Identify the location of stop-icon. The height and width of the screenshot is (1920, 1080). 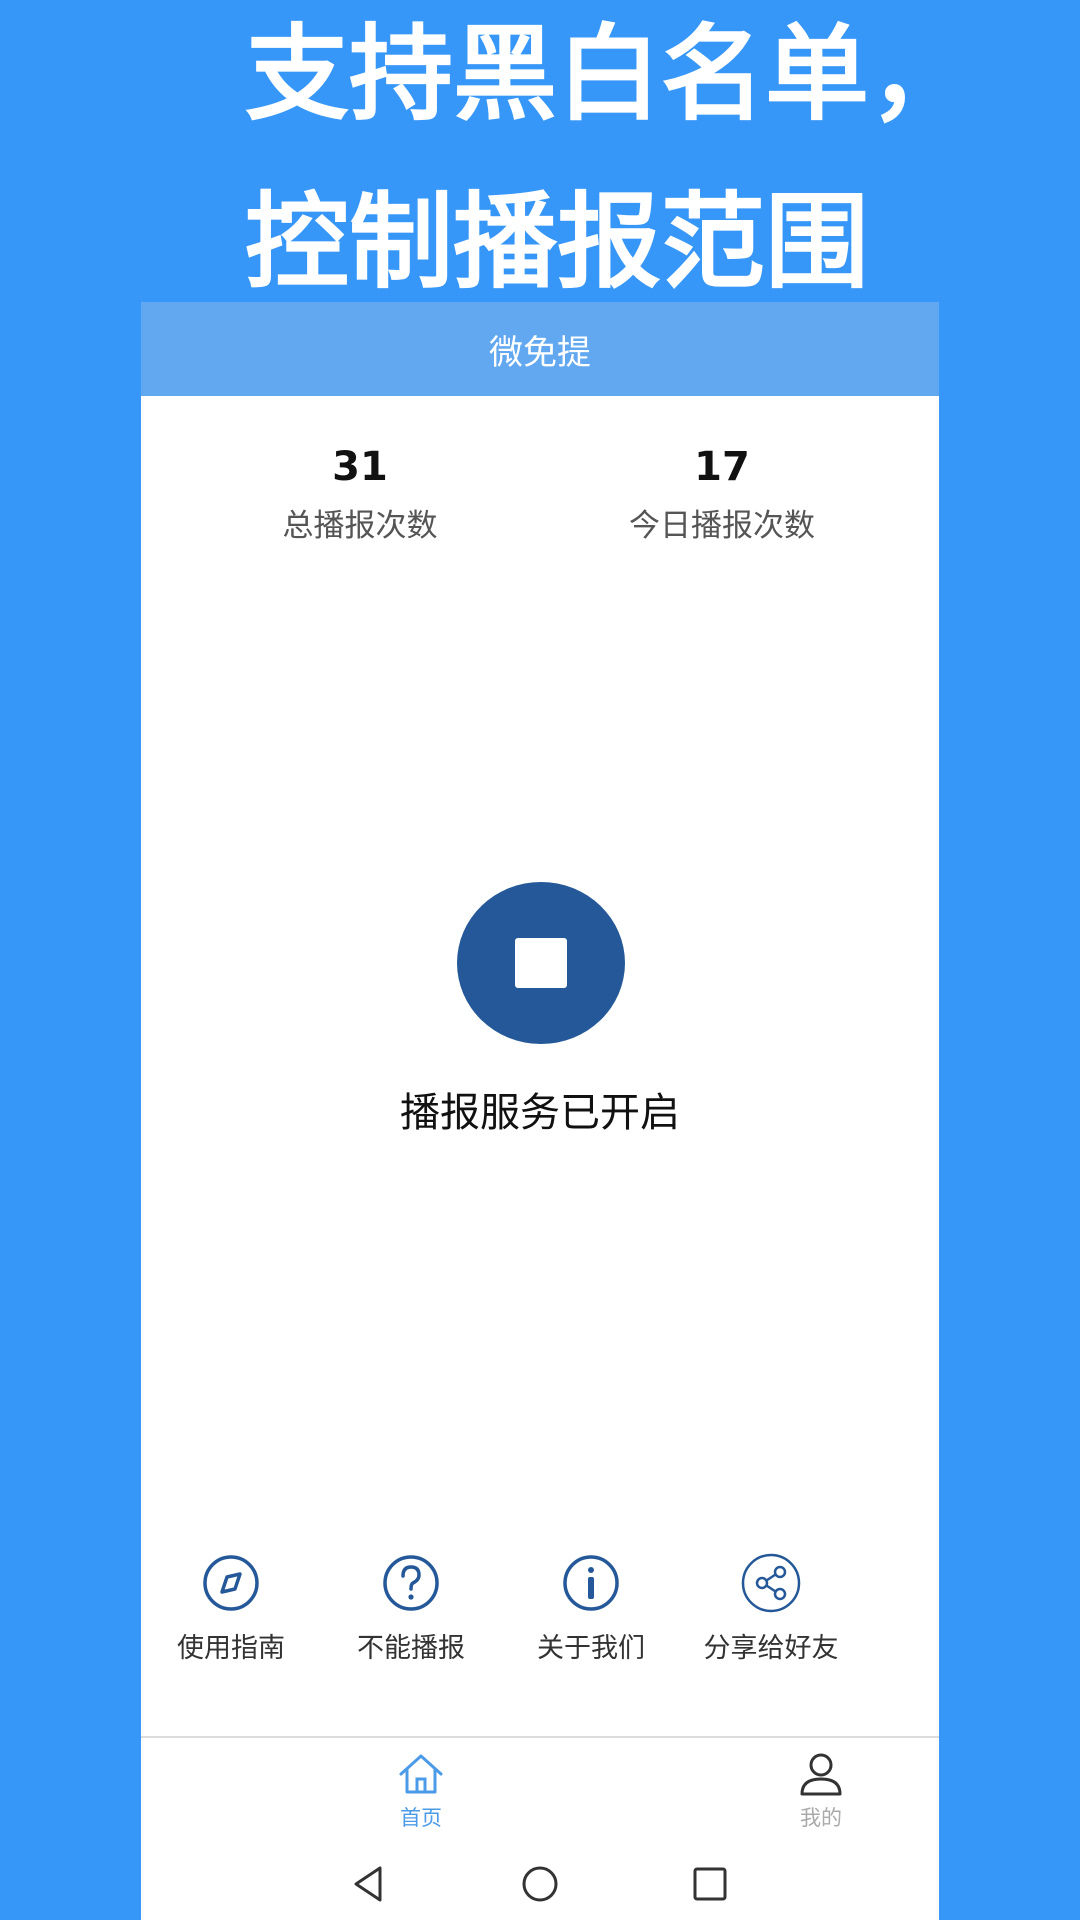
(541, 963).